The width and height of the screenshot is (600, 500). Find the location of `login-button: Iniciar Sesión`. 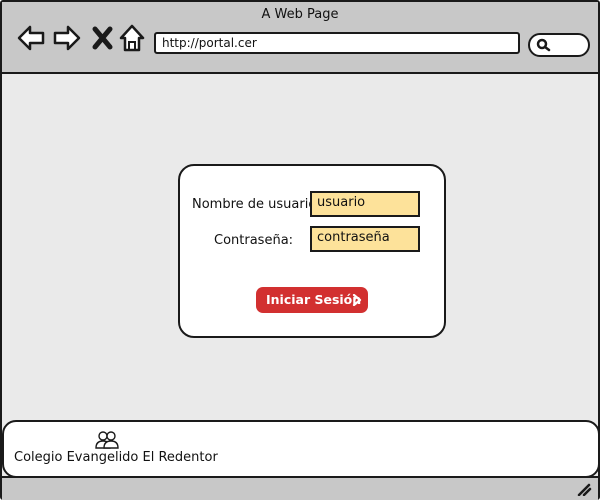

login-button: Iniciar Sesión is located at coordinates (312, 300).